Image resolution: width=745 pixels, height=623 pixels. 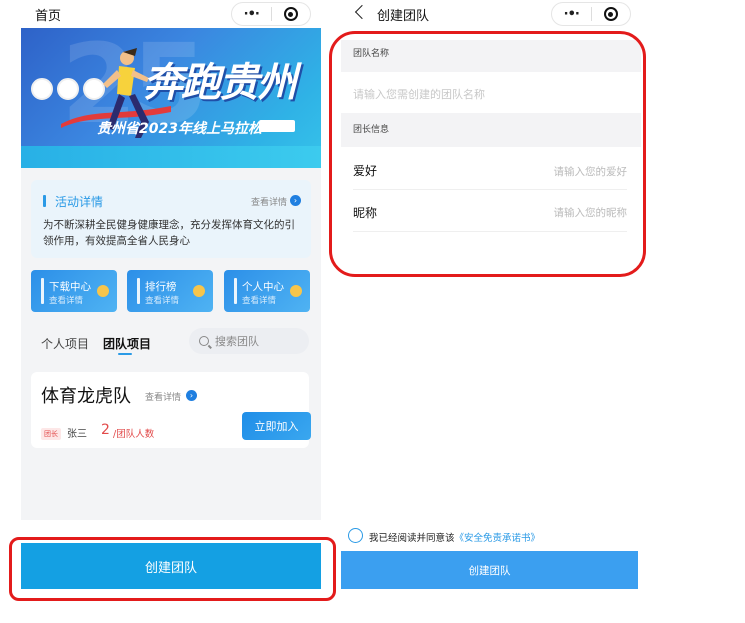 What do you see at coordinates (79, 202) in the screenshot?
I see `activity-title: 活动详情` at bounding box center [79, 202].